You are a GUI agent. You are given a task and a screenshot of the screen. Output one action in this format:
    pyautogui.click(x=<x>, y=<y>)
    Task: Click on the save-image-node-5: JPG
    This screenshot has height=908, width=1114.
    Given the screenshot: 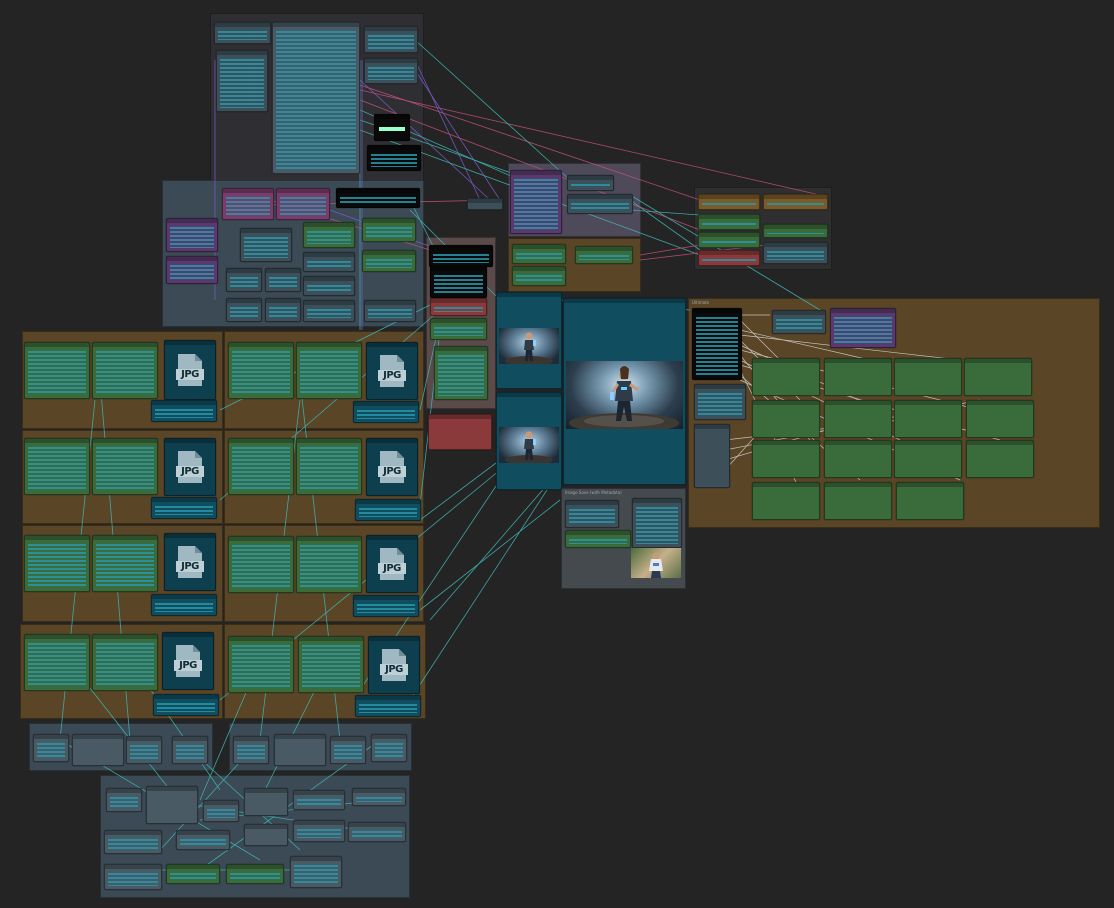 What is the action you would take?
    pyautogui.click(x=190, y=562)
    